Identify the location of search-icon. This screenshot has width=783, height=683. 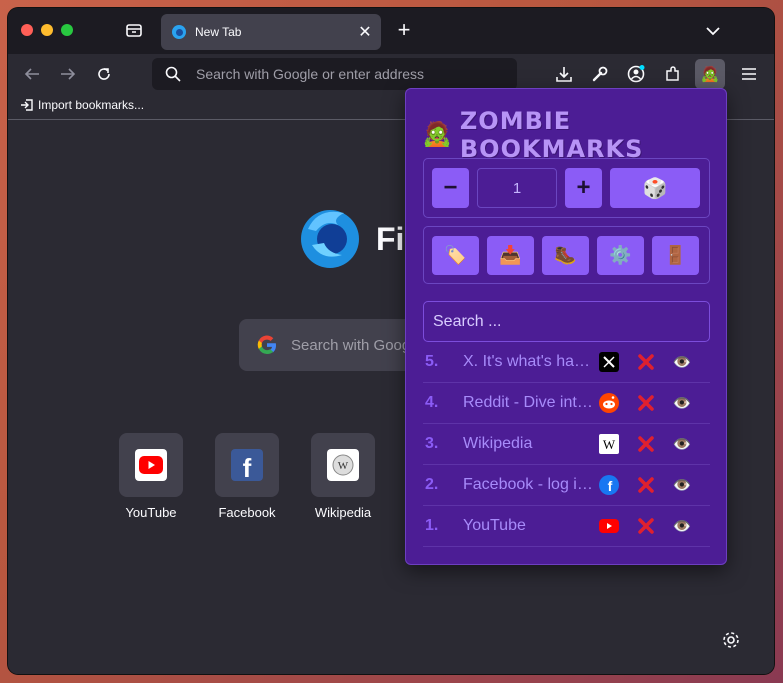
(173, 74).